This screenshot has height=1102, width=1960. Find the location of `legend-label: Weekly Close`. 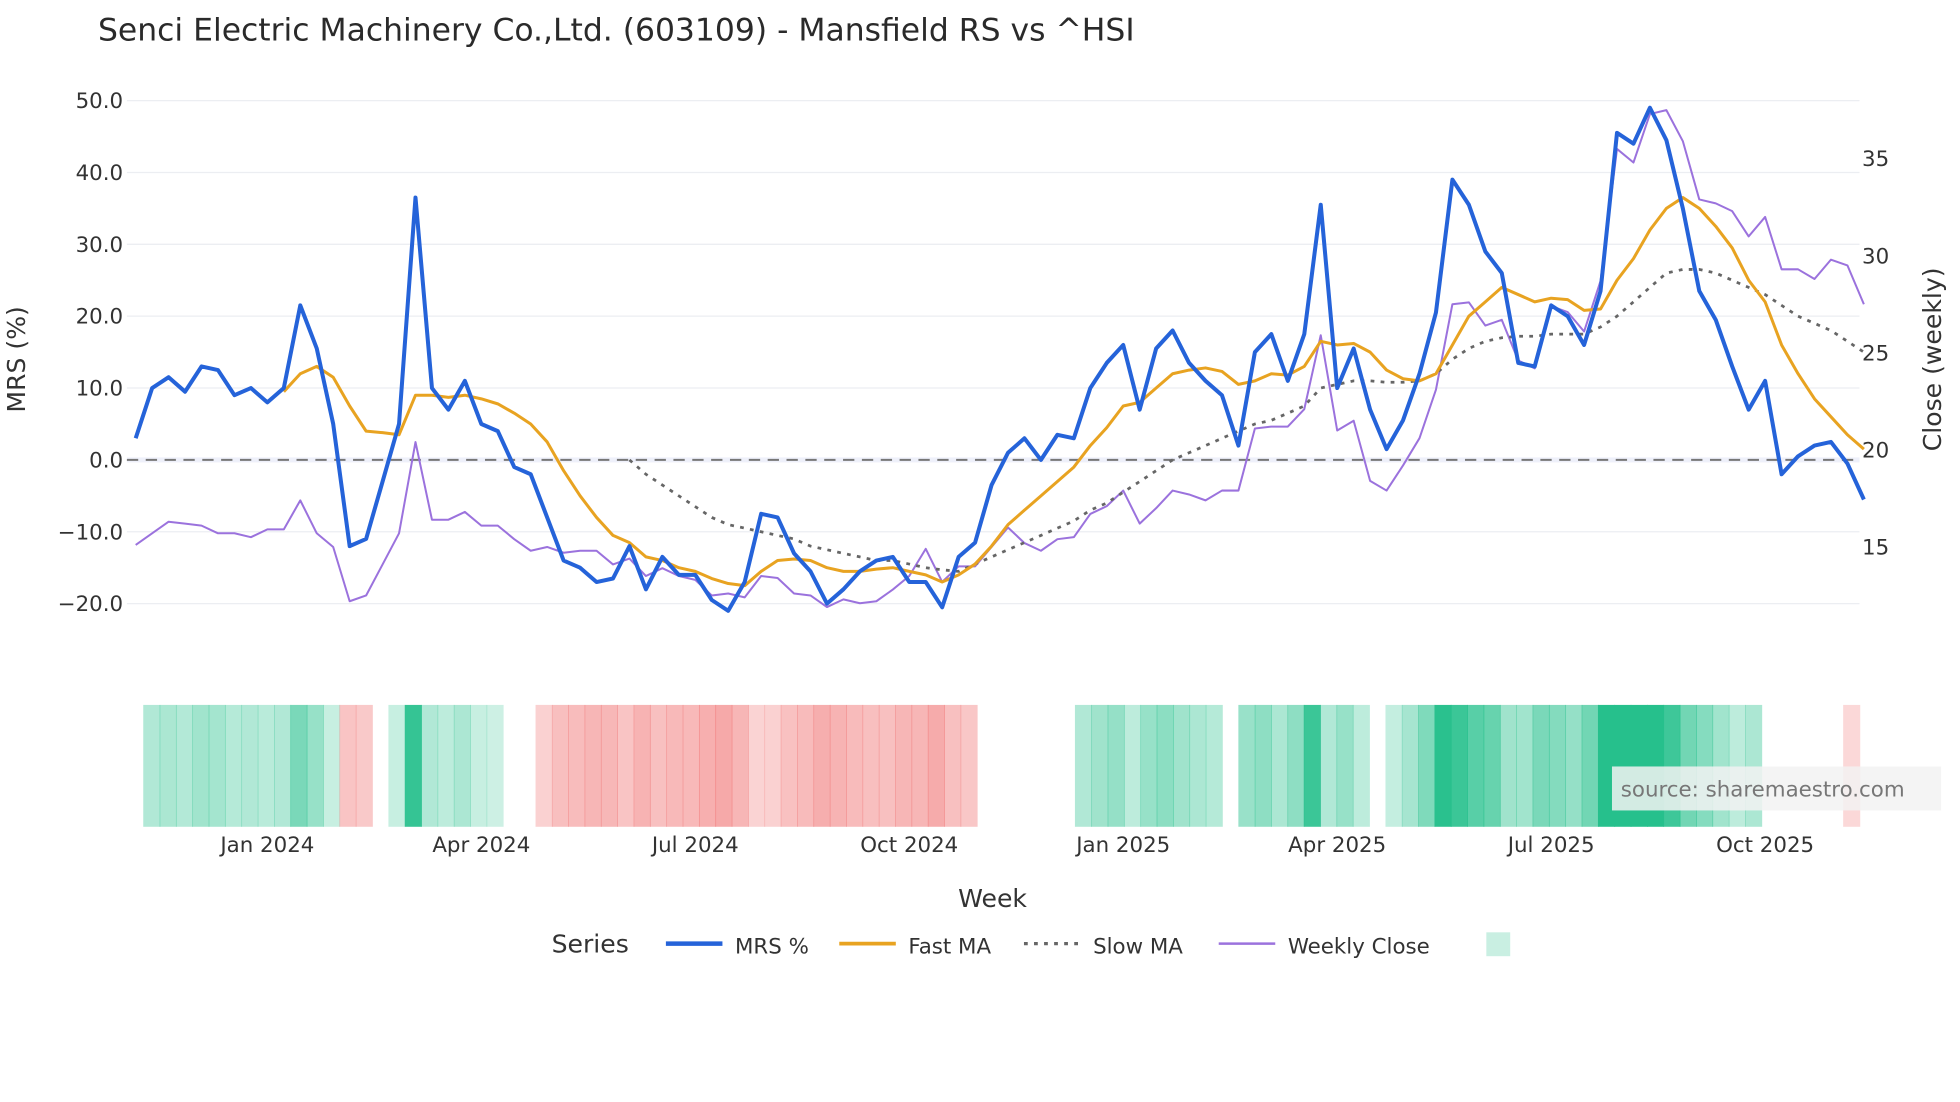

legend-label: Weekly Close is located at coordinates (1359, 947).